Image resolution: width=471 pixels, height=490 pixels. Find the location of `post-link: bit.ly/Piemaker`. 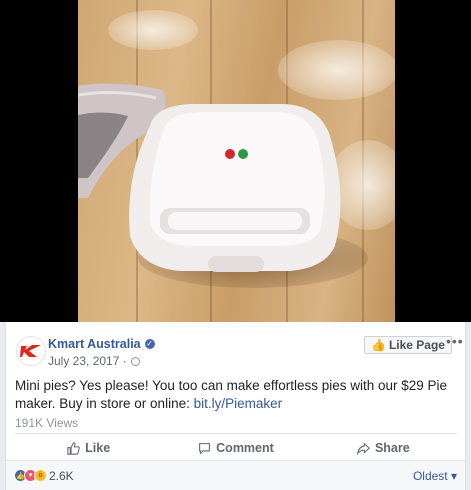

post-link: bit.ly/Piemaker is located at coordinates (238, 403).